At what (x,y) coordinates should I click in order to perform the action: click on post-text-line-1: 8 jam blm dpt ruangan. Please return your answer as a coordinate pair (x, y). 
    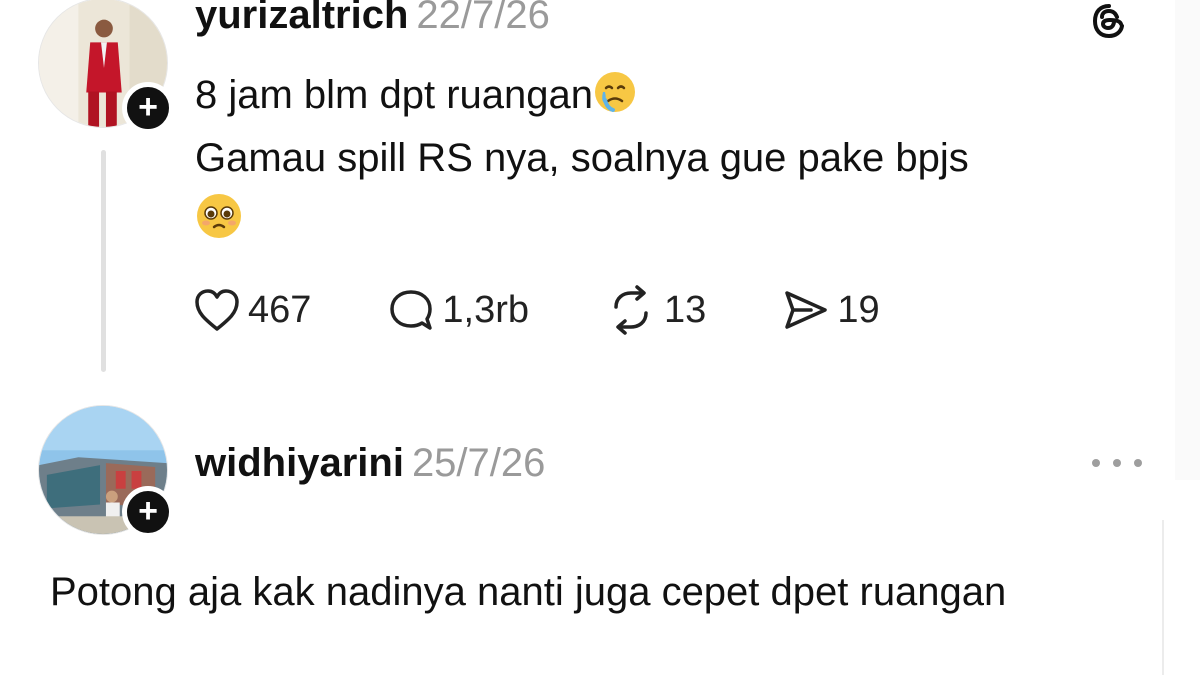
    Looking at the image, I should click on (394, 95).